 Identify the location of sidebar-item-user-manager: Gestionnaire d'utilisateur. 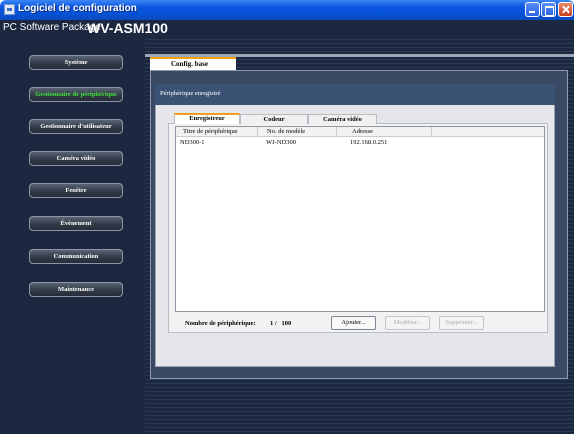
(76, 126).